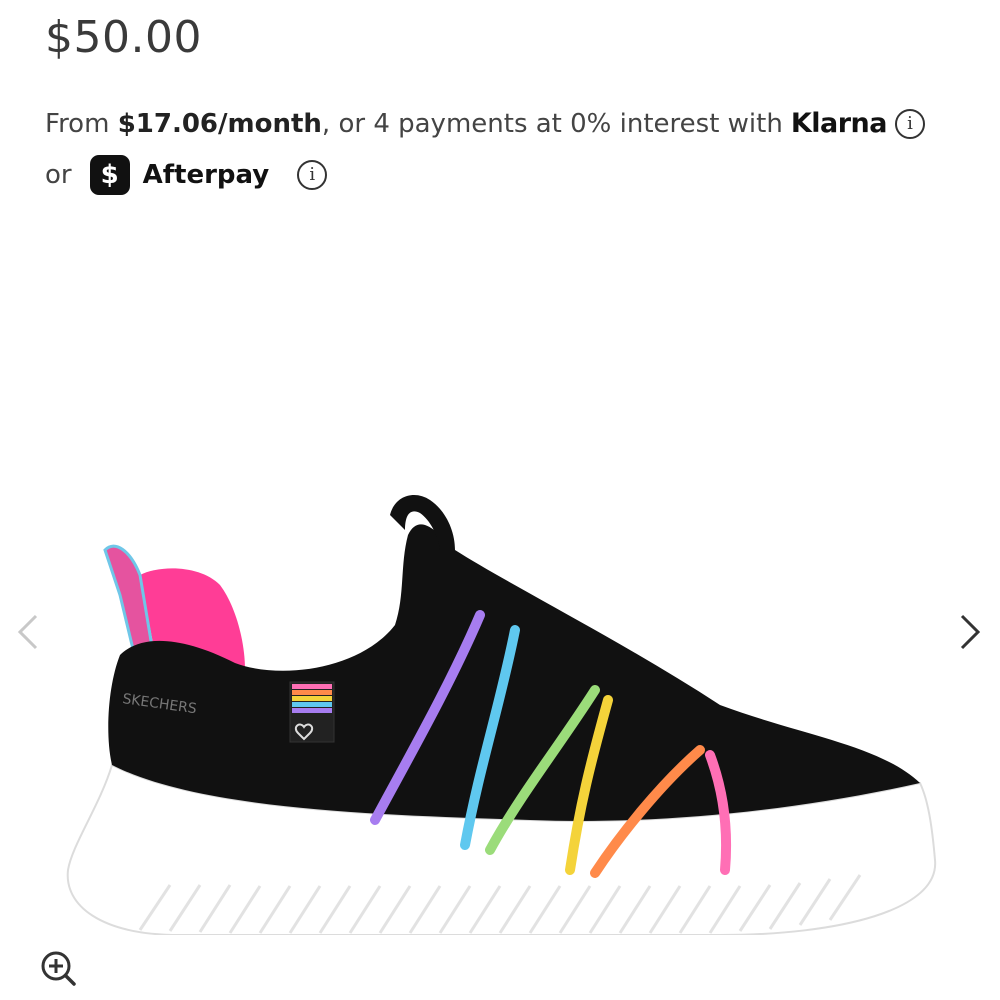 This screenshot has width=1000, height=1000. Describe the element at coordinates (970, 632) in the screenshot. I see `chevron-right-icon` at that location.